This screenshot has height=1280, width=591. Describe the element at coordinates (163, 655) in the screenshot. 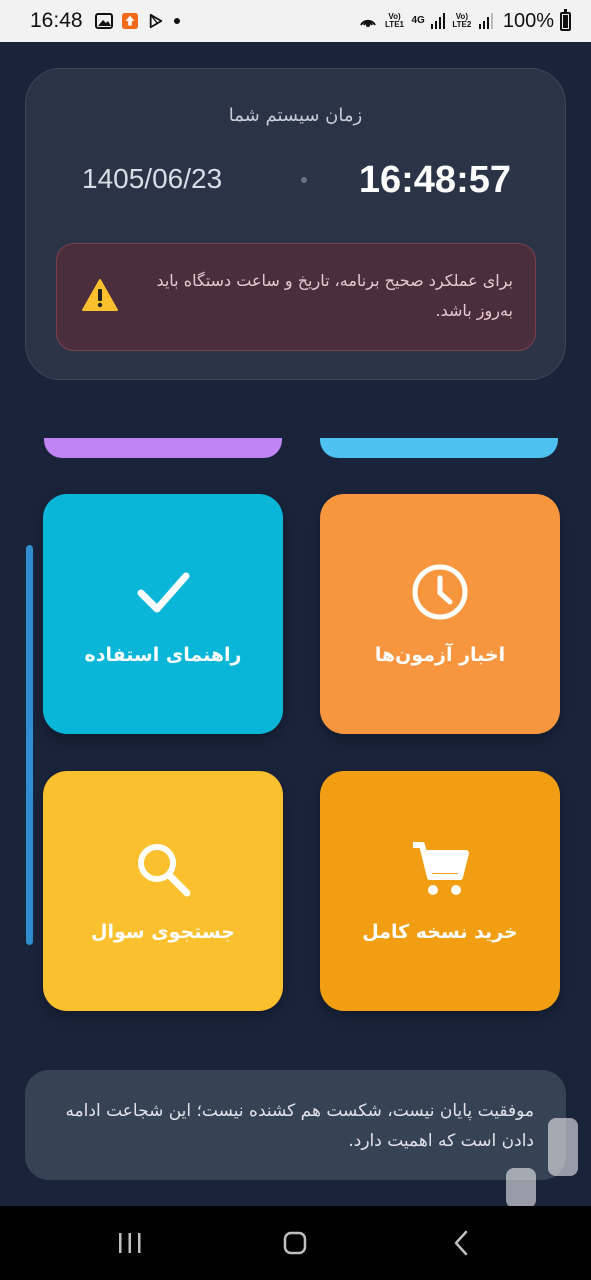

I see `user-guide-label: راهنمای استفاده` at that location.